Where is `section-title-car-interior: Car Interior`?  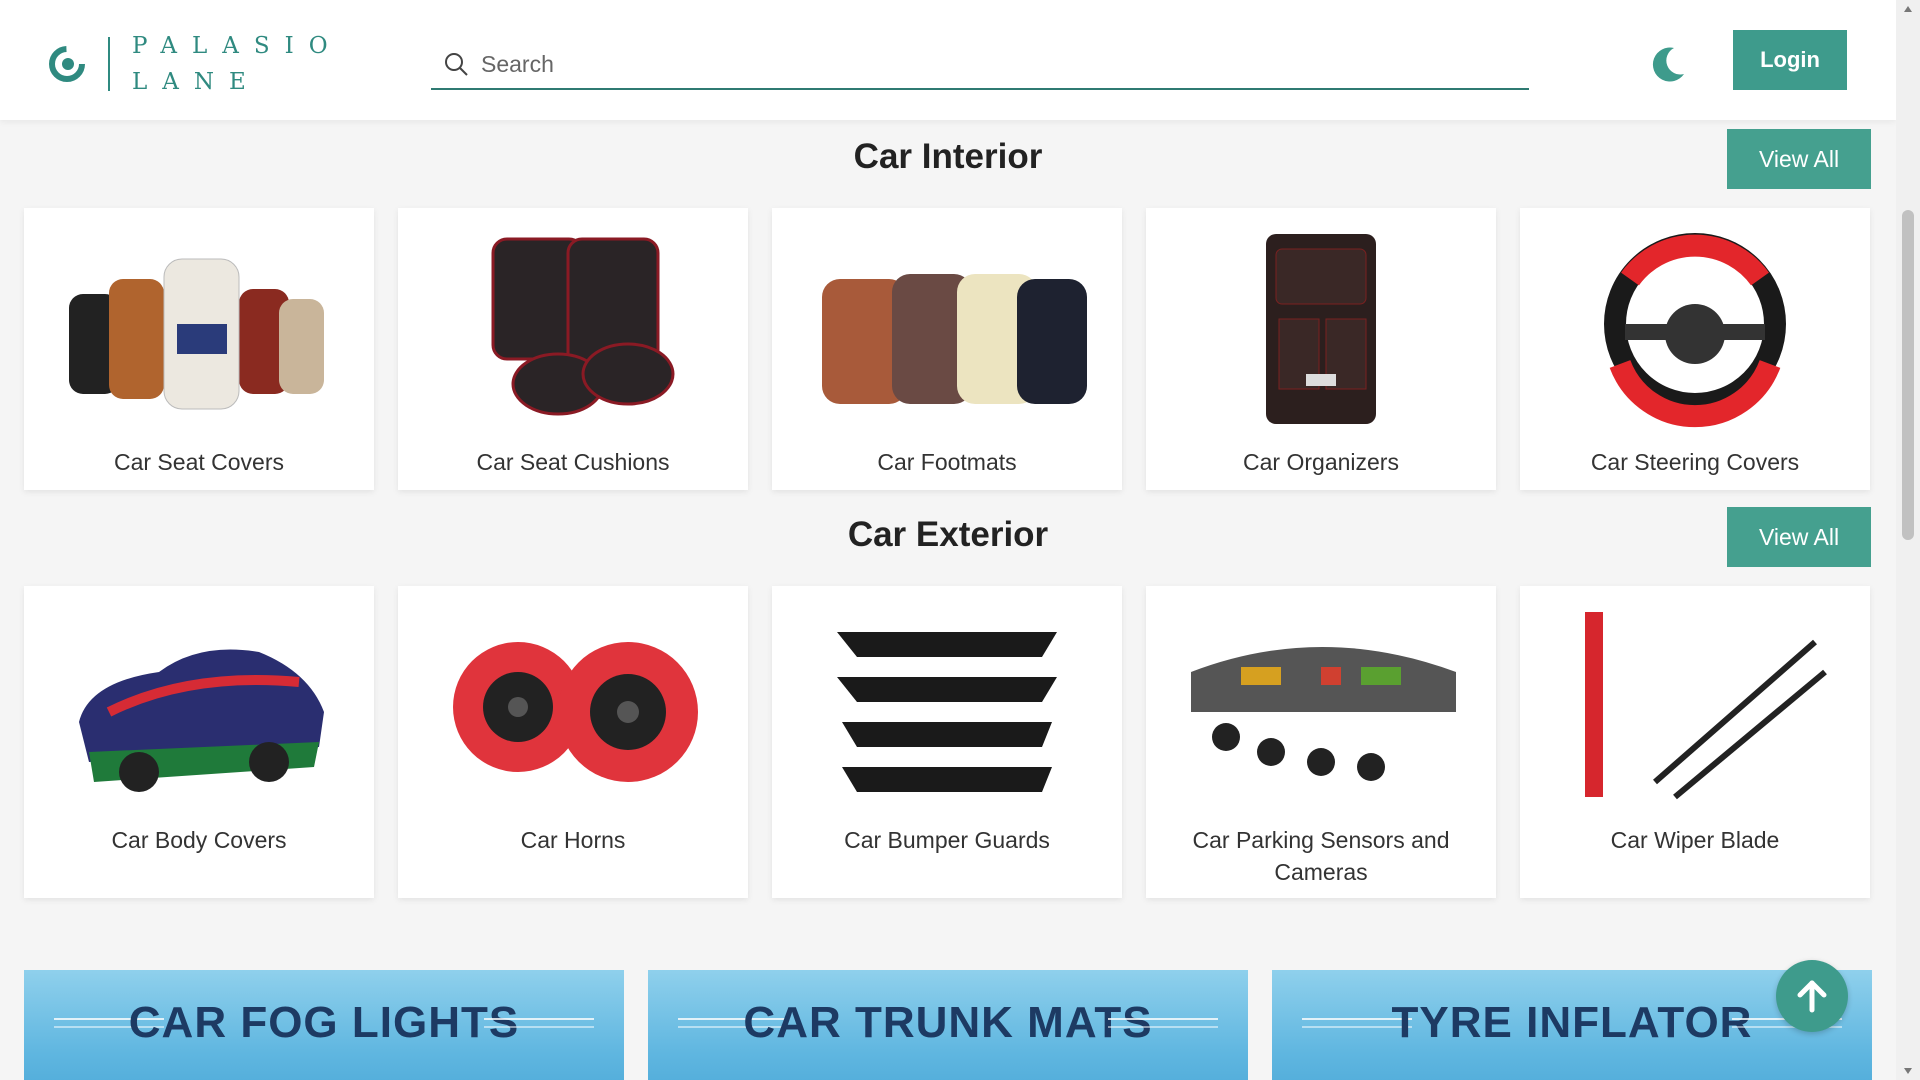 section-title-car-interior: Car Interior is located at coordinates (948, 156).